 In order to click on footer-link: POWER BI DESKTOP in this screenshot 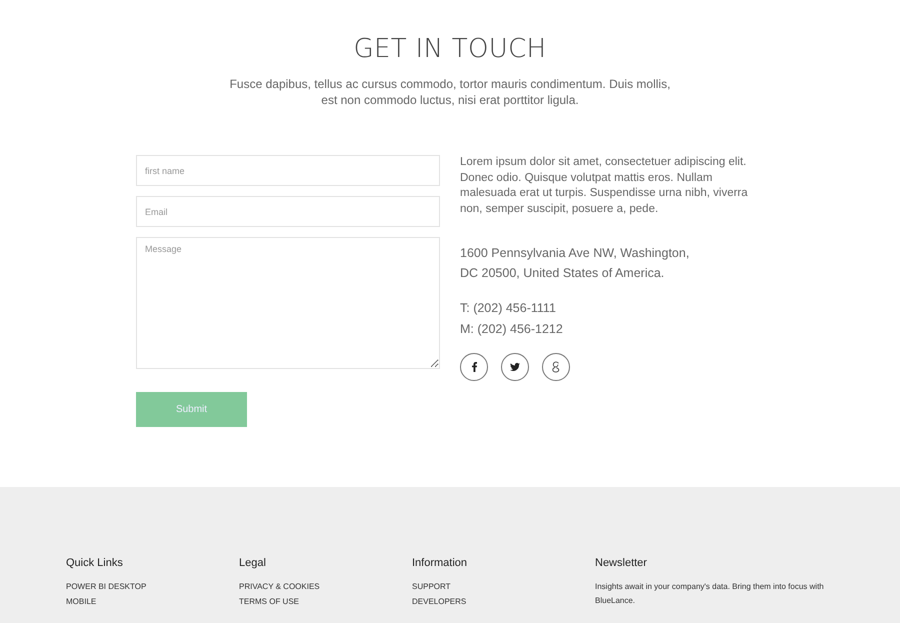, I will do `click(152, 586)`.